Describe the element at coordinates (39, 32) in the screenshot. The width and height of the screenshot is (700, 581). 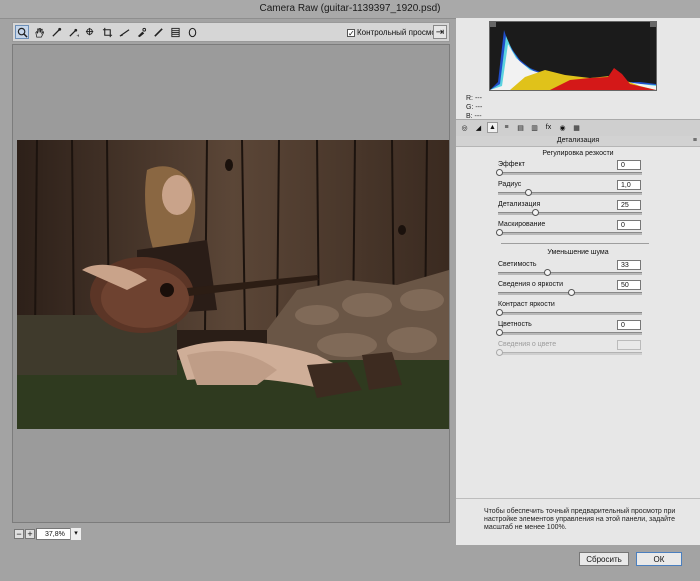
I see `hand-tool-icon` at that location.